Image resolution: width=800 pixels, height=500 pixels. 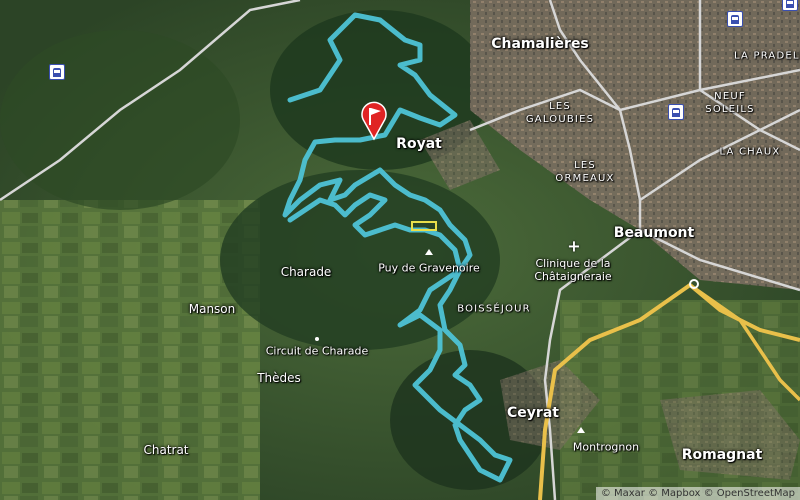 I want to click on place-les-ormeaux: LES ORMEAUX, so click(x=585, y=172).